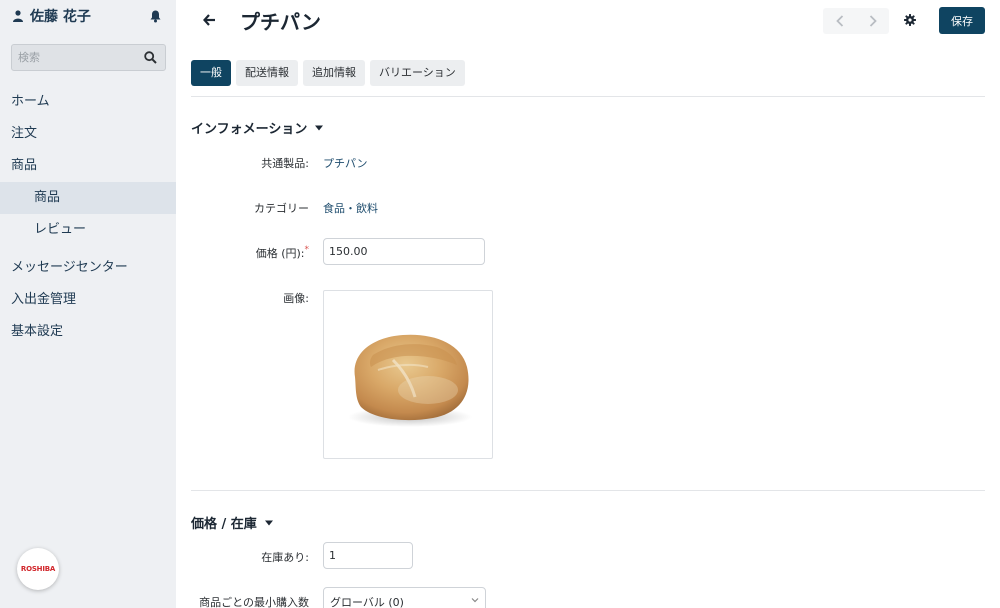 The height and width of the screenshot is (608, 1000). Describe the element at coordinates (417, 73) in the screenshot. I see `tab-variations: バリエーション` at that location.